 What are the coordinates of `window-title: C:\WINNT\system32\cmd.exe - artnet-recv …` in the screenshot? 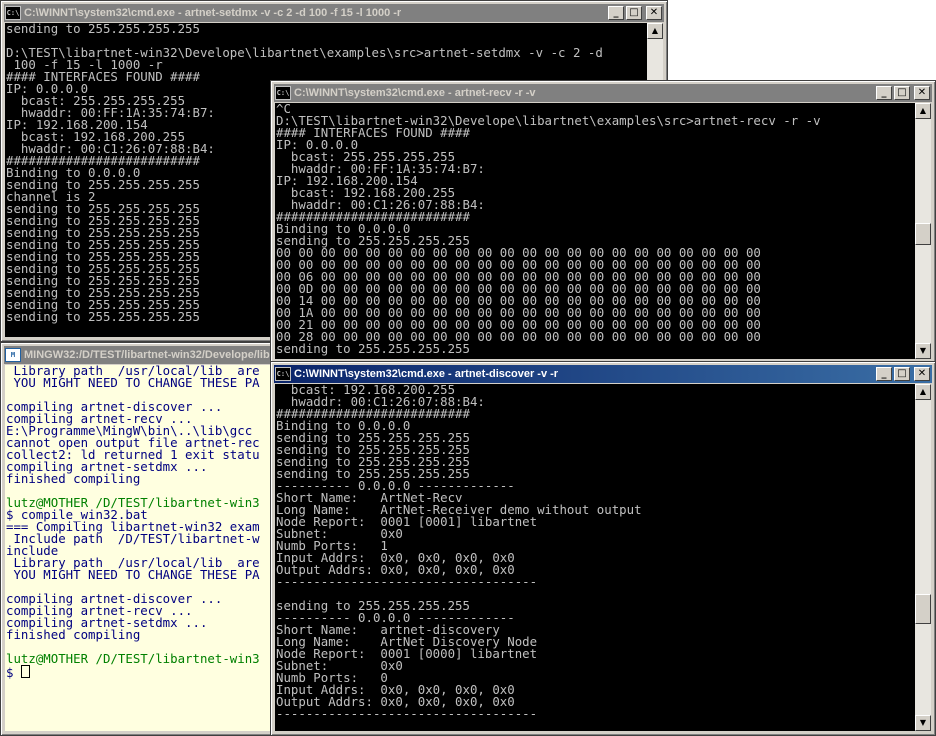 It's located at (415, 93).